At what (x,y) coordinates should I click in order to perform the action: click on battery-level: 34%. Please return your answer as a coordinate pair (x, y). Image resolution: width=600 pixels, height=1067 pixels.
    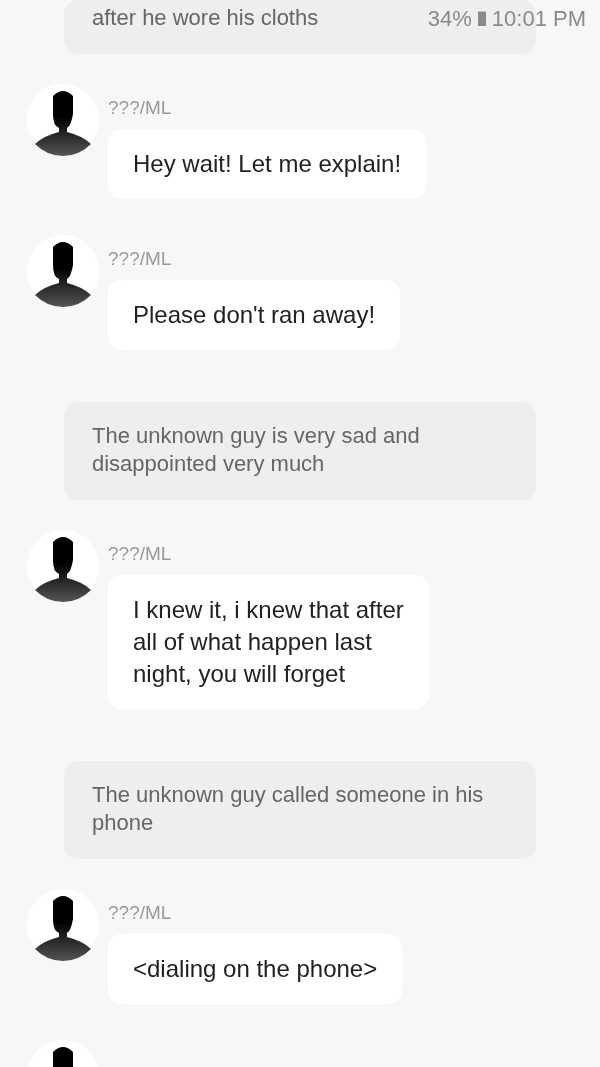
    Looking at the image, I should click on (449, 18).